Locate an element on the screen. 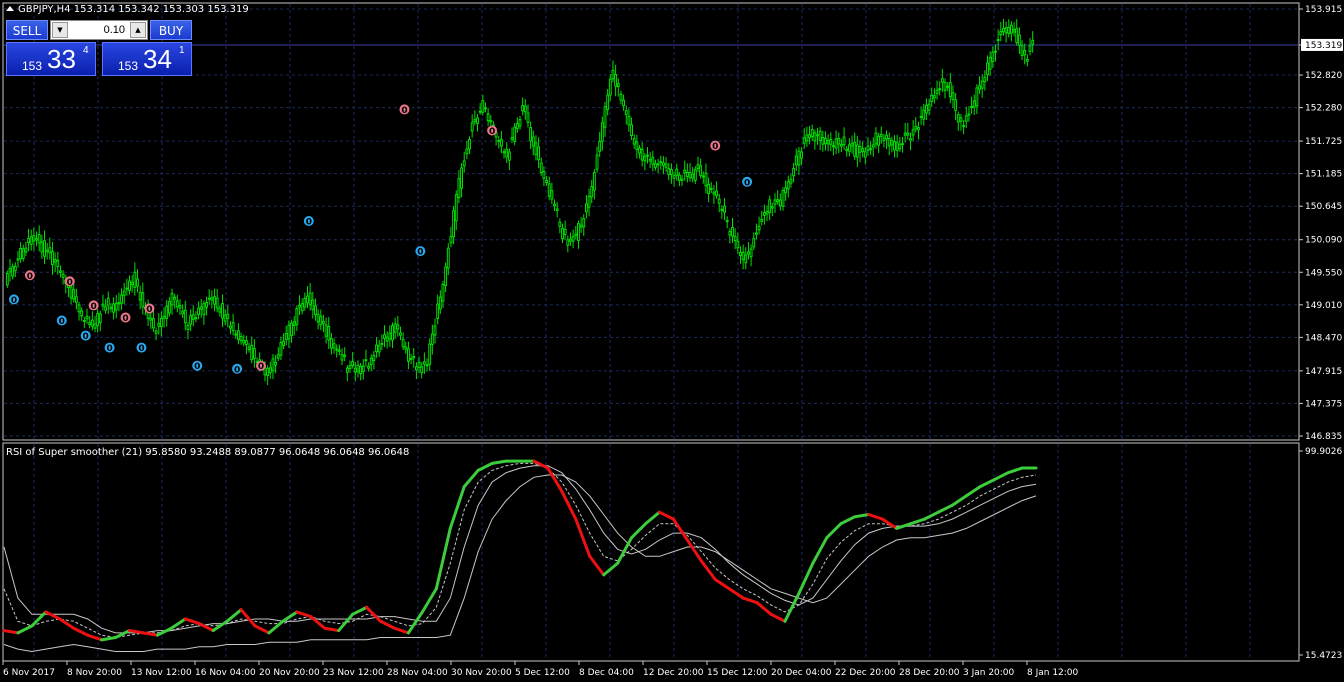 Image resolution: width=1344 pixels, height=682 pixels. lot-size-stepper: ▼ ▲ is located at coordinates (99, 30).